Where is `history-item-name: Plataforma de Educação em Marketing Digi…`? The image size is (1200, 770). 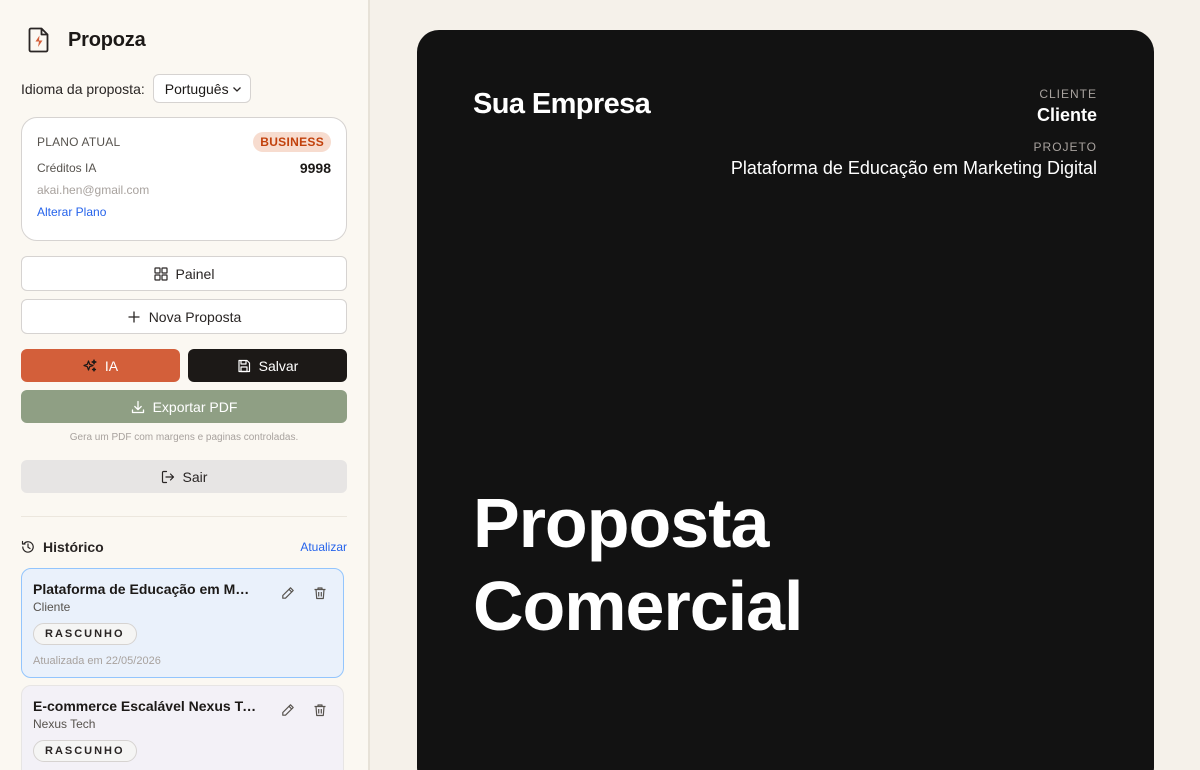 history-item-name: Plataforma de Educação em Marketing Digi… is located at coordinates (145, 589).